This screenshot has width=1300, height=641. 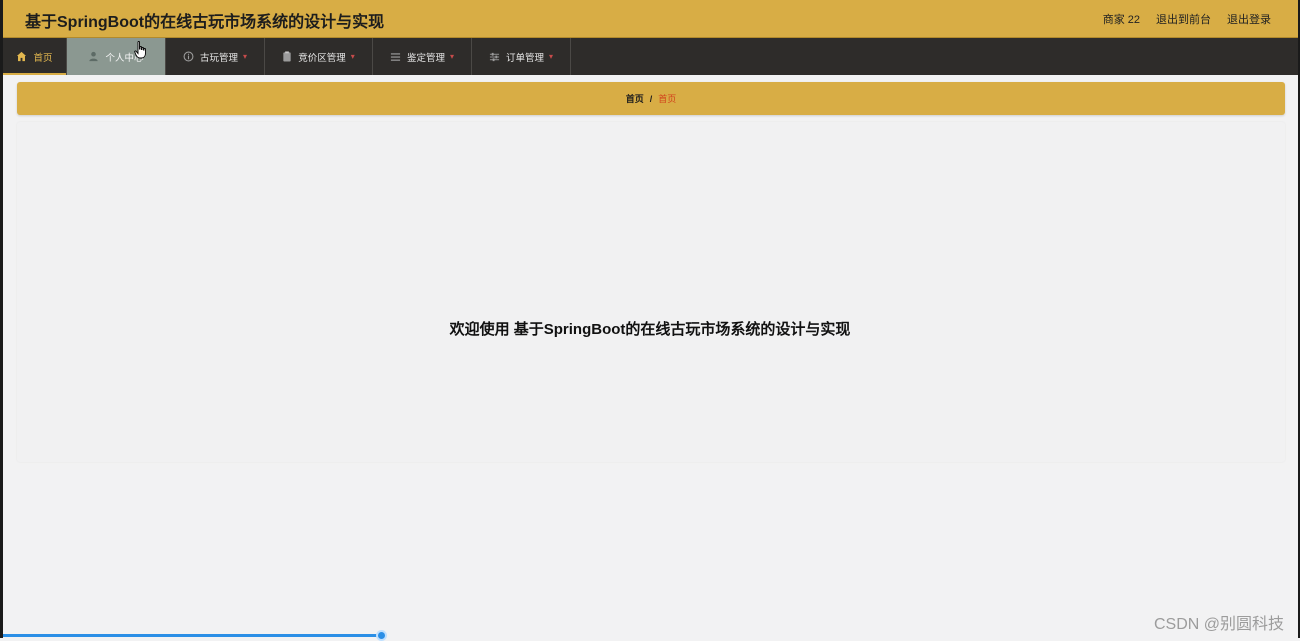 What do you see at coordinates (382, 635) in the screenshot?
I see `video-progress-handle` at bounding box center [382, 635].